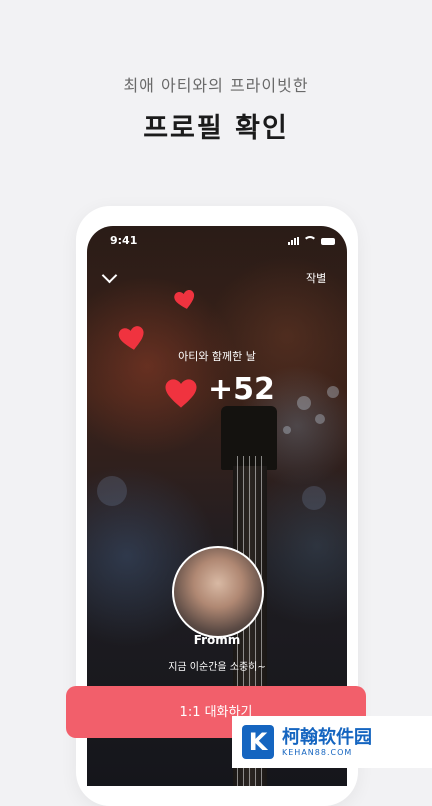 The width and height of the screenshot is (432, 806). Describe the element at coordinates (124, 240) in the screenshot. I see `status-time: 9:41` at that location.